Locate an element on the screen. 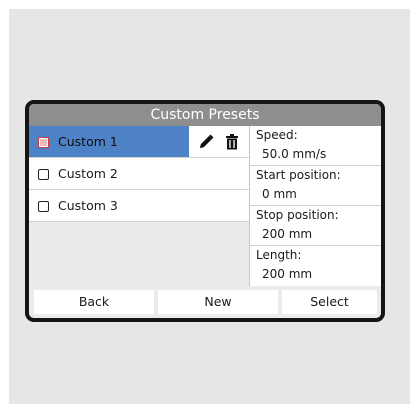 The height and width of the screenshot is (413, 419). preset-tools is located at coordinates (219, 141).